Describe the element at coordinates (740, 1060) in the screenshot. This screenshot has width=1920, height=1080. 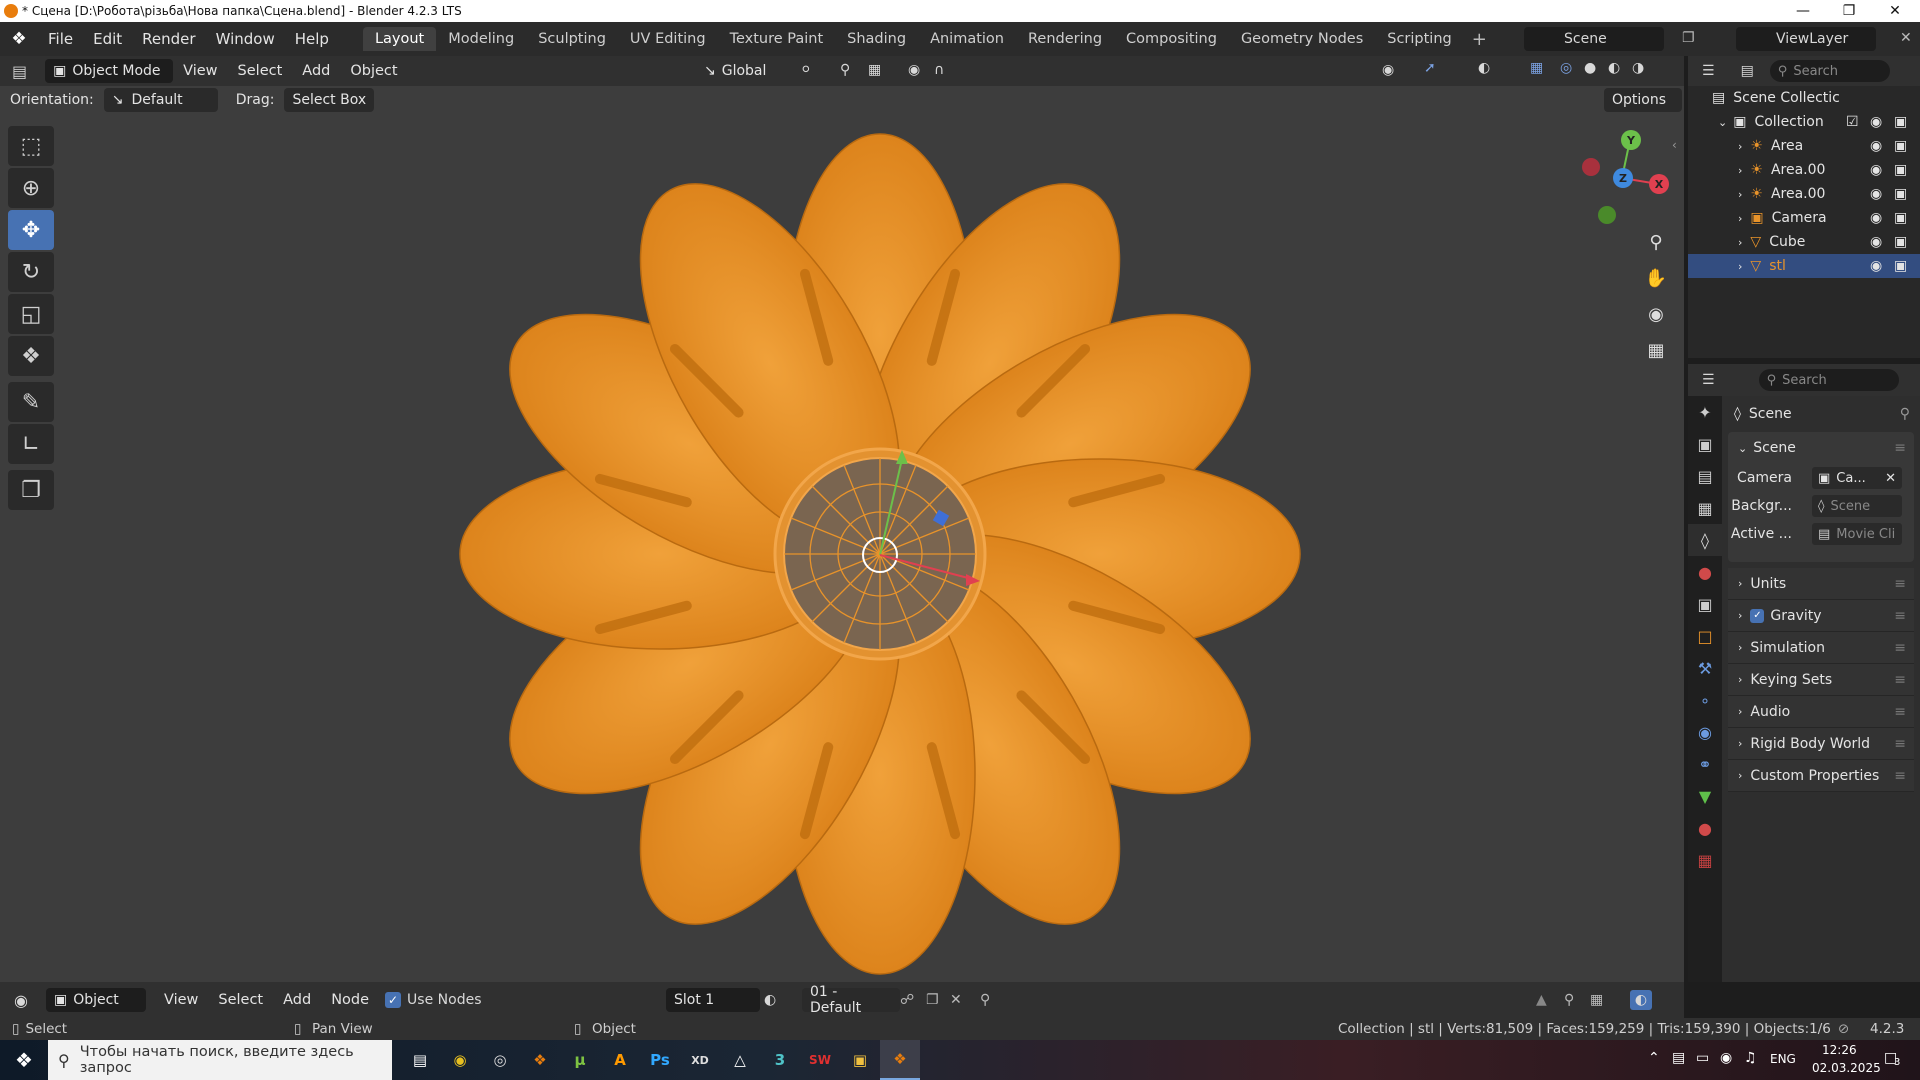
I see `inkscape-icon: △` at that location.